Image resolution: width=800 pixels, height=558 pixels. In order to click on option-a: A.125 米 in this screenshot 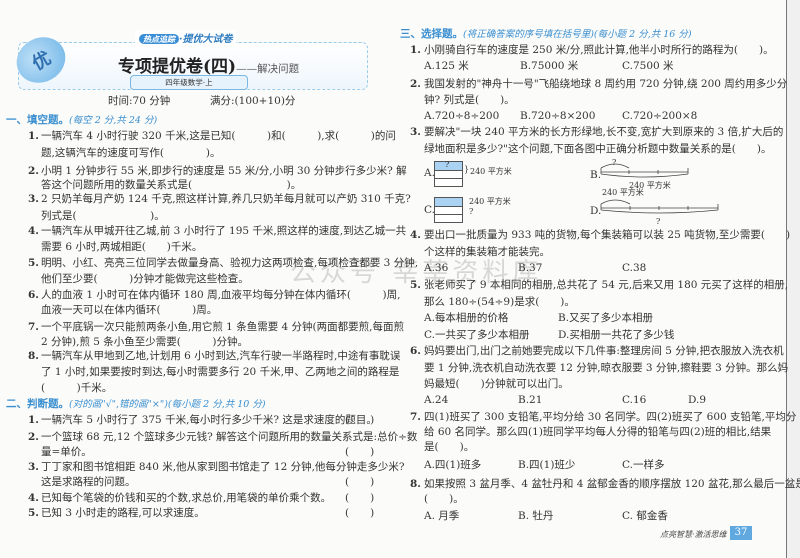, I will do `click(446, 66)`.